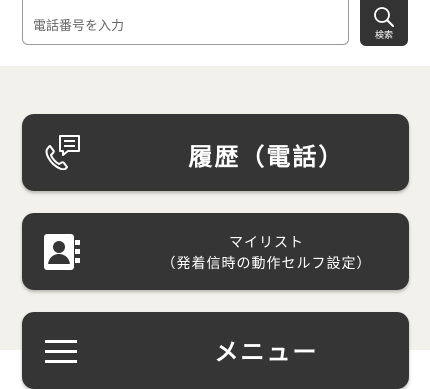  Describe the element at coordinates (62, 154) in the screenshot. I see `phone-message-icon` at that location.